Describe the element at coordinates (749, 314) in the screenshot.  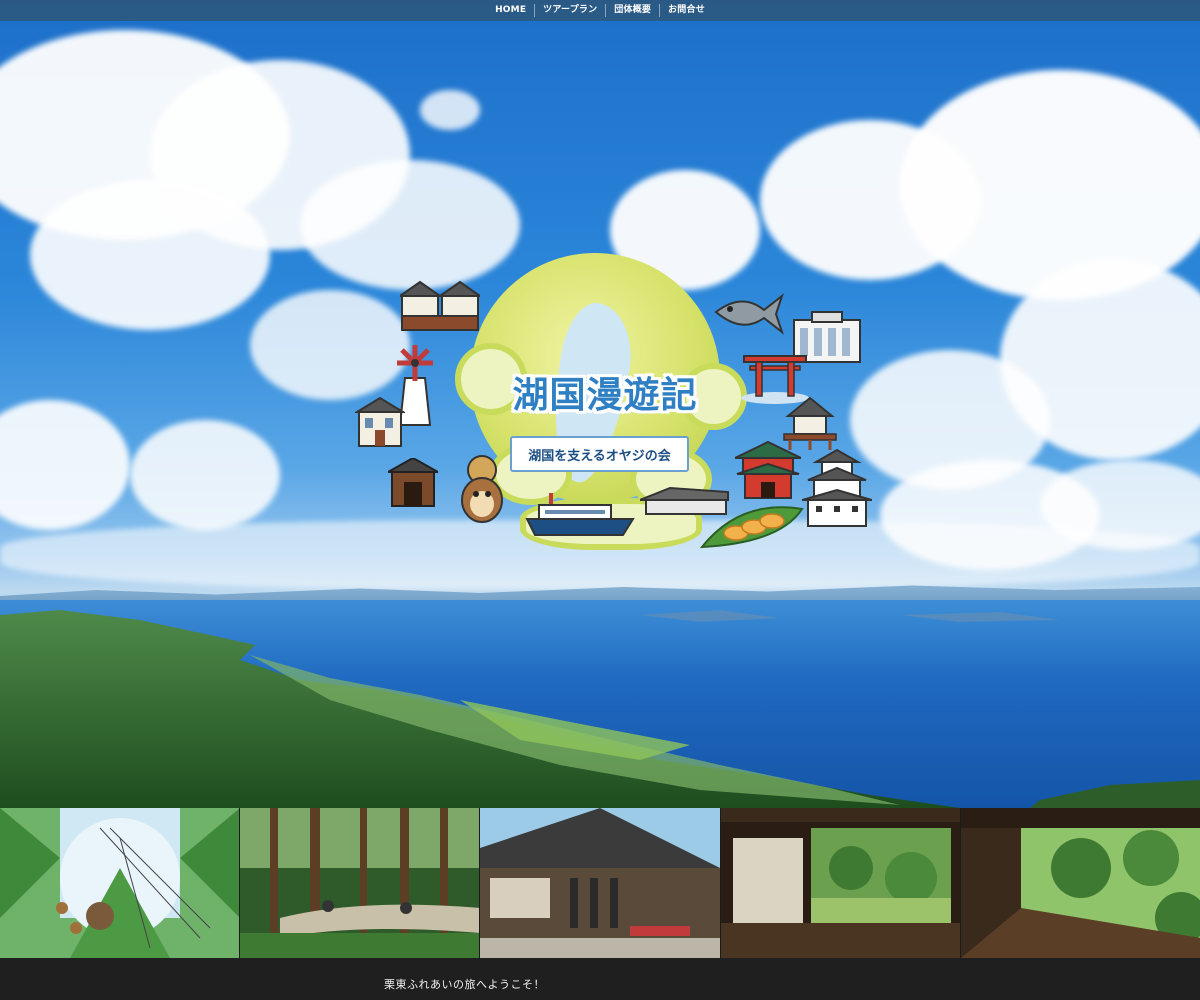
I see `fish-icon` at that location.